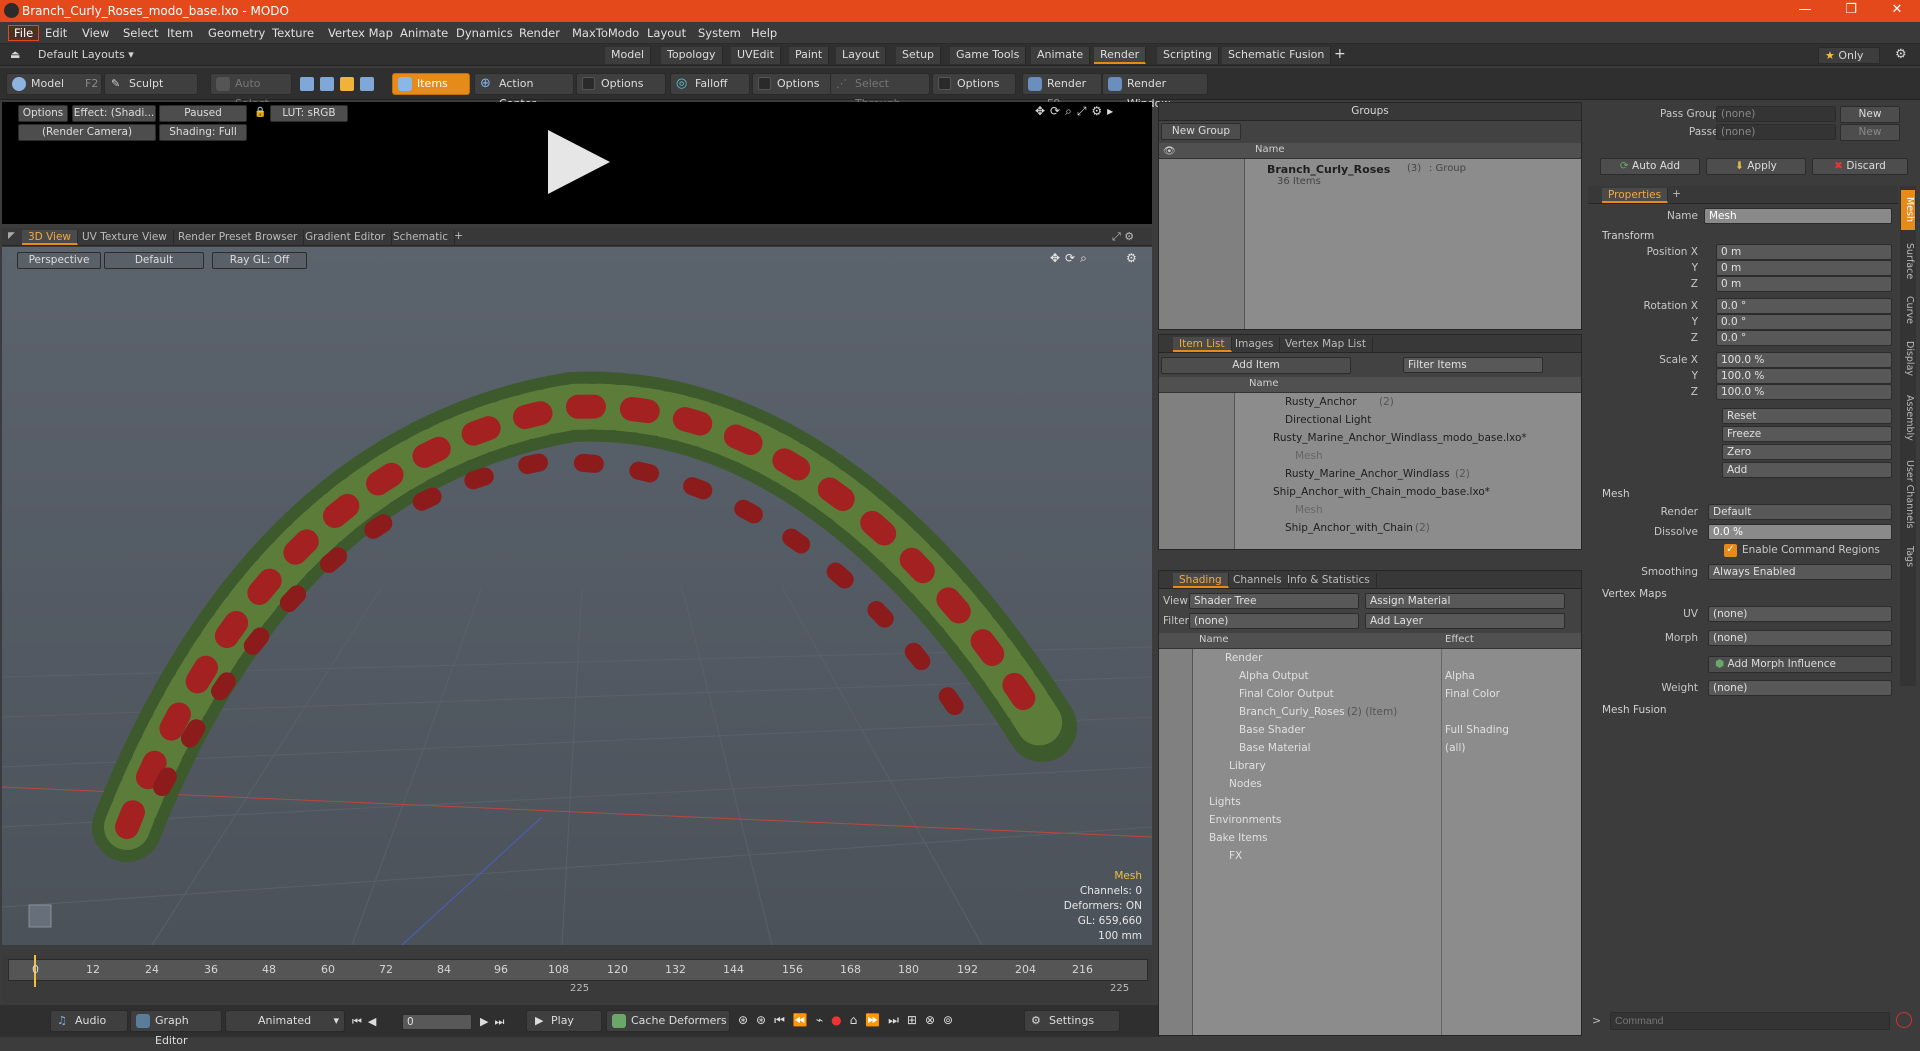 This screenshot has width=1920, height=1051. Describe the element at coordinates (424, 33) in the screenshot. I see `menu-animate: Animate` at that location.